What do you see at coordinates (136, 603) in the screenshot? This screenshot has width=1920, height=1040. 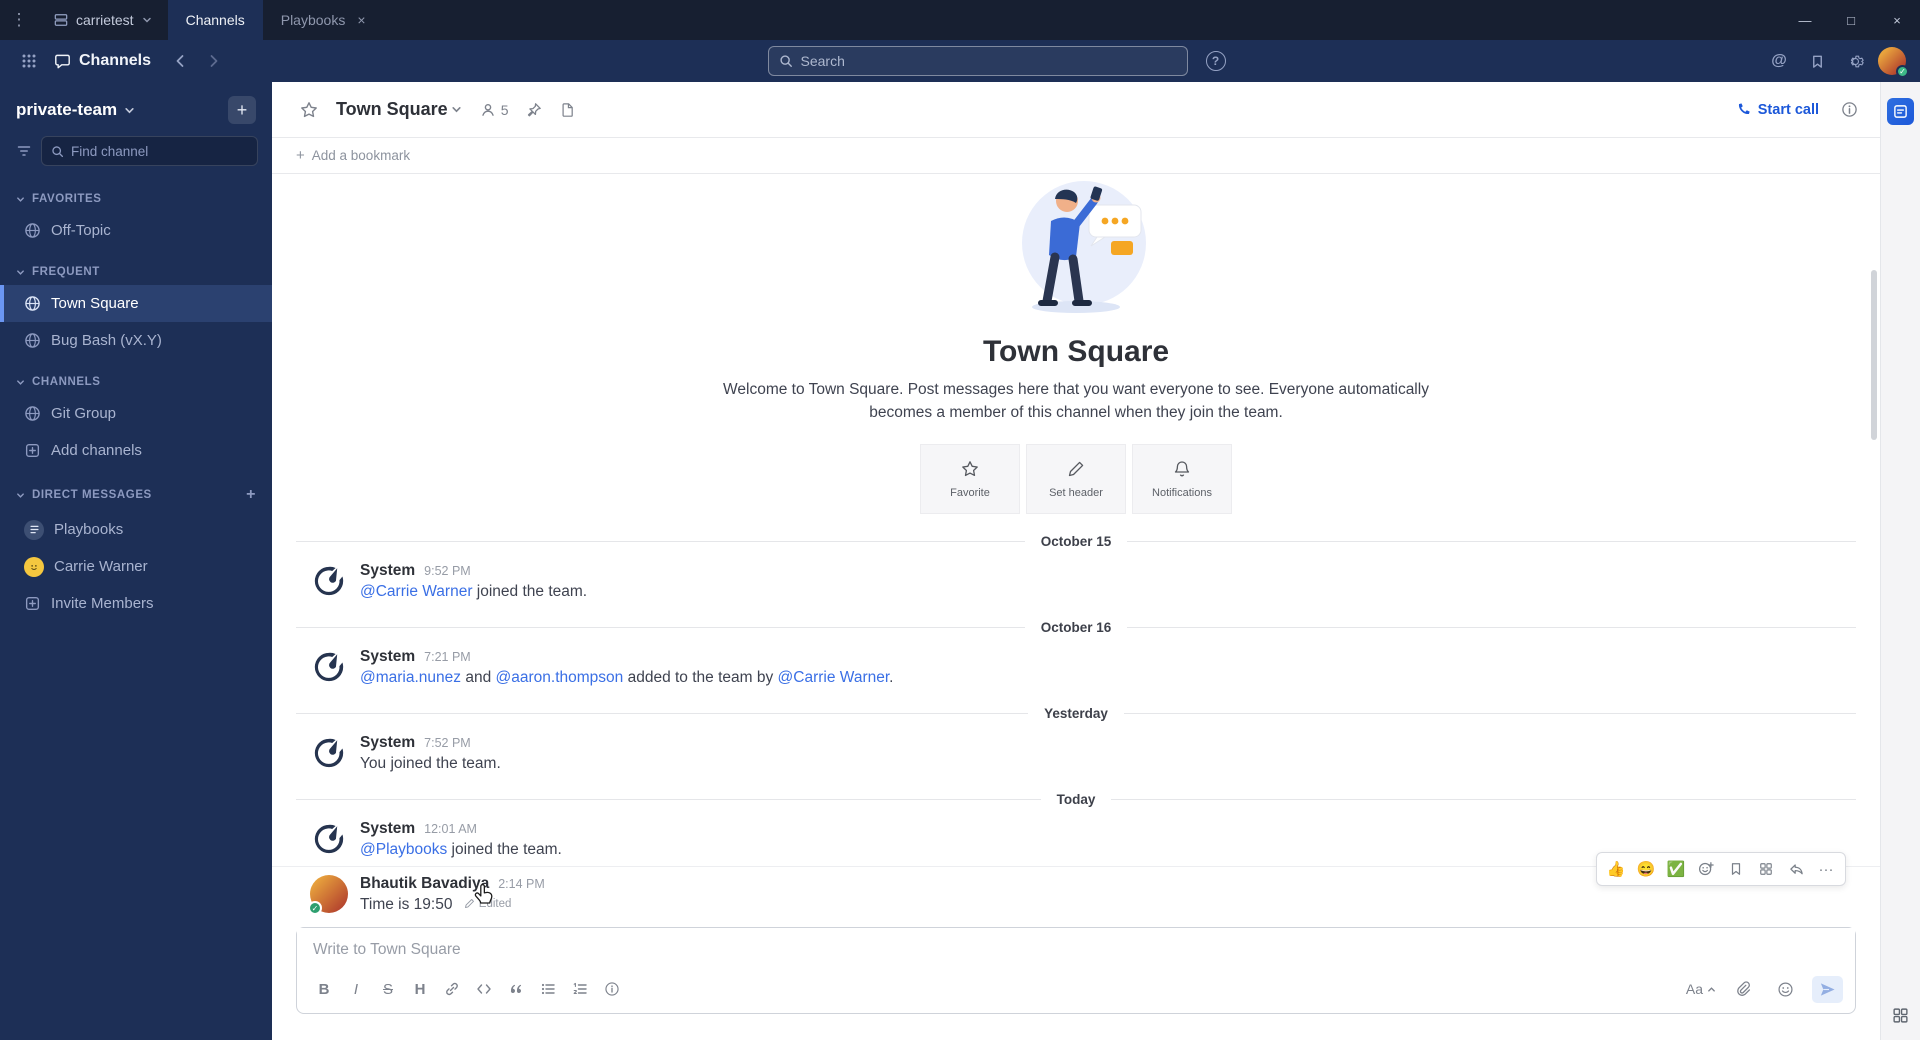 I see `sidebar-item-invite-members: Invite Members` at bounding box center [136, 603].